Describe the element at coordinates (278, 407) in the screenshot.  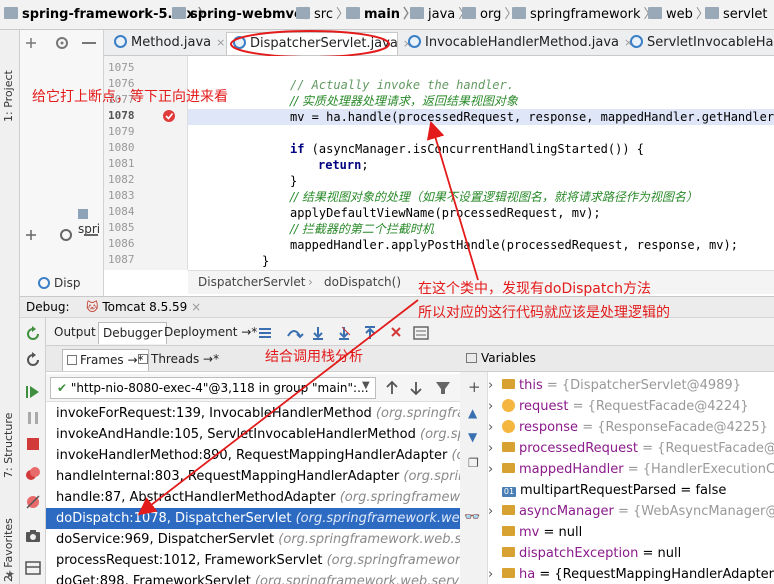
I see `arrow-to-dodispatch-frame` at that location.